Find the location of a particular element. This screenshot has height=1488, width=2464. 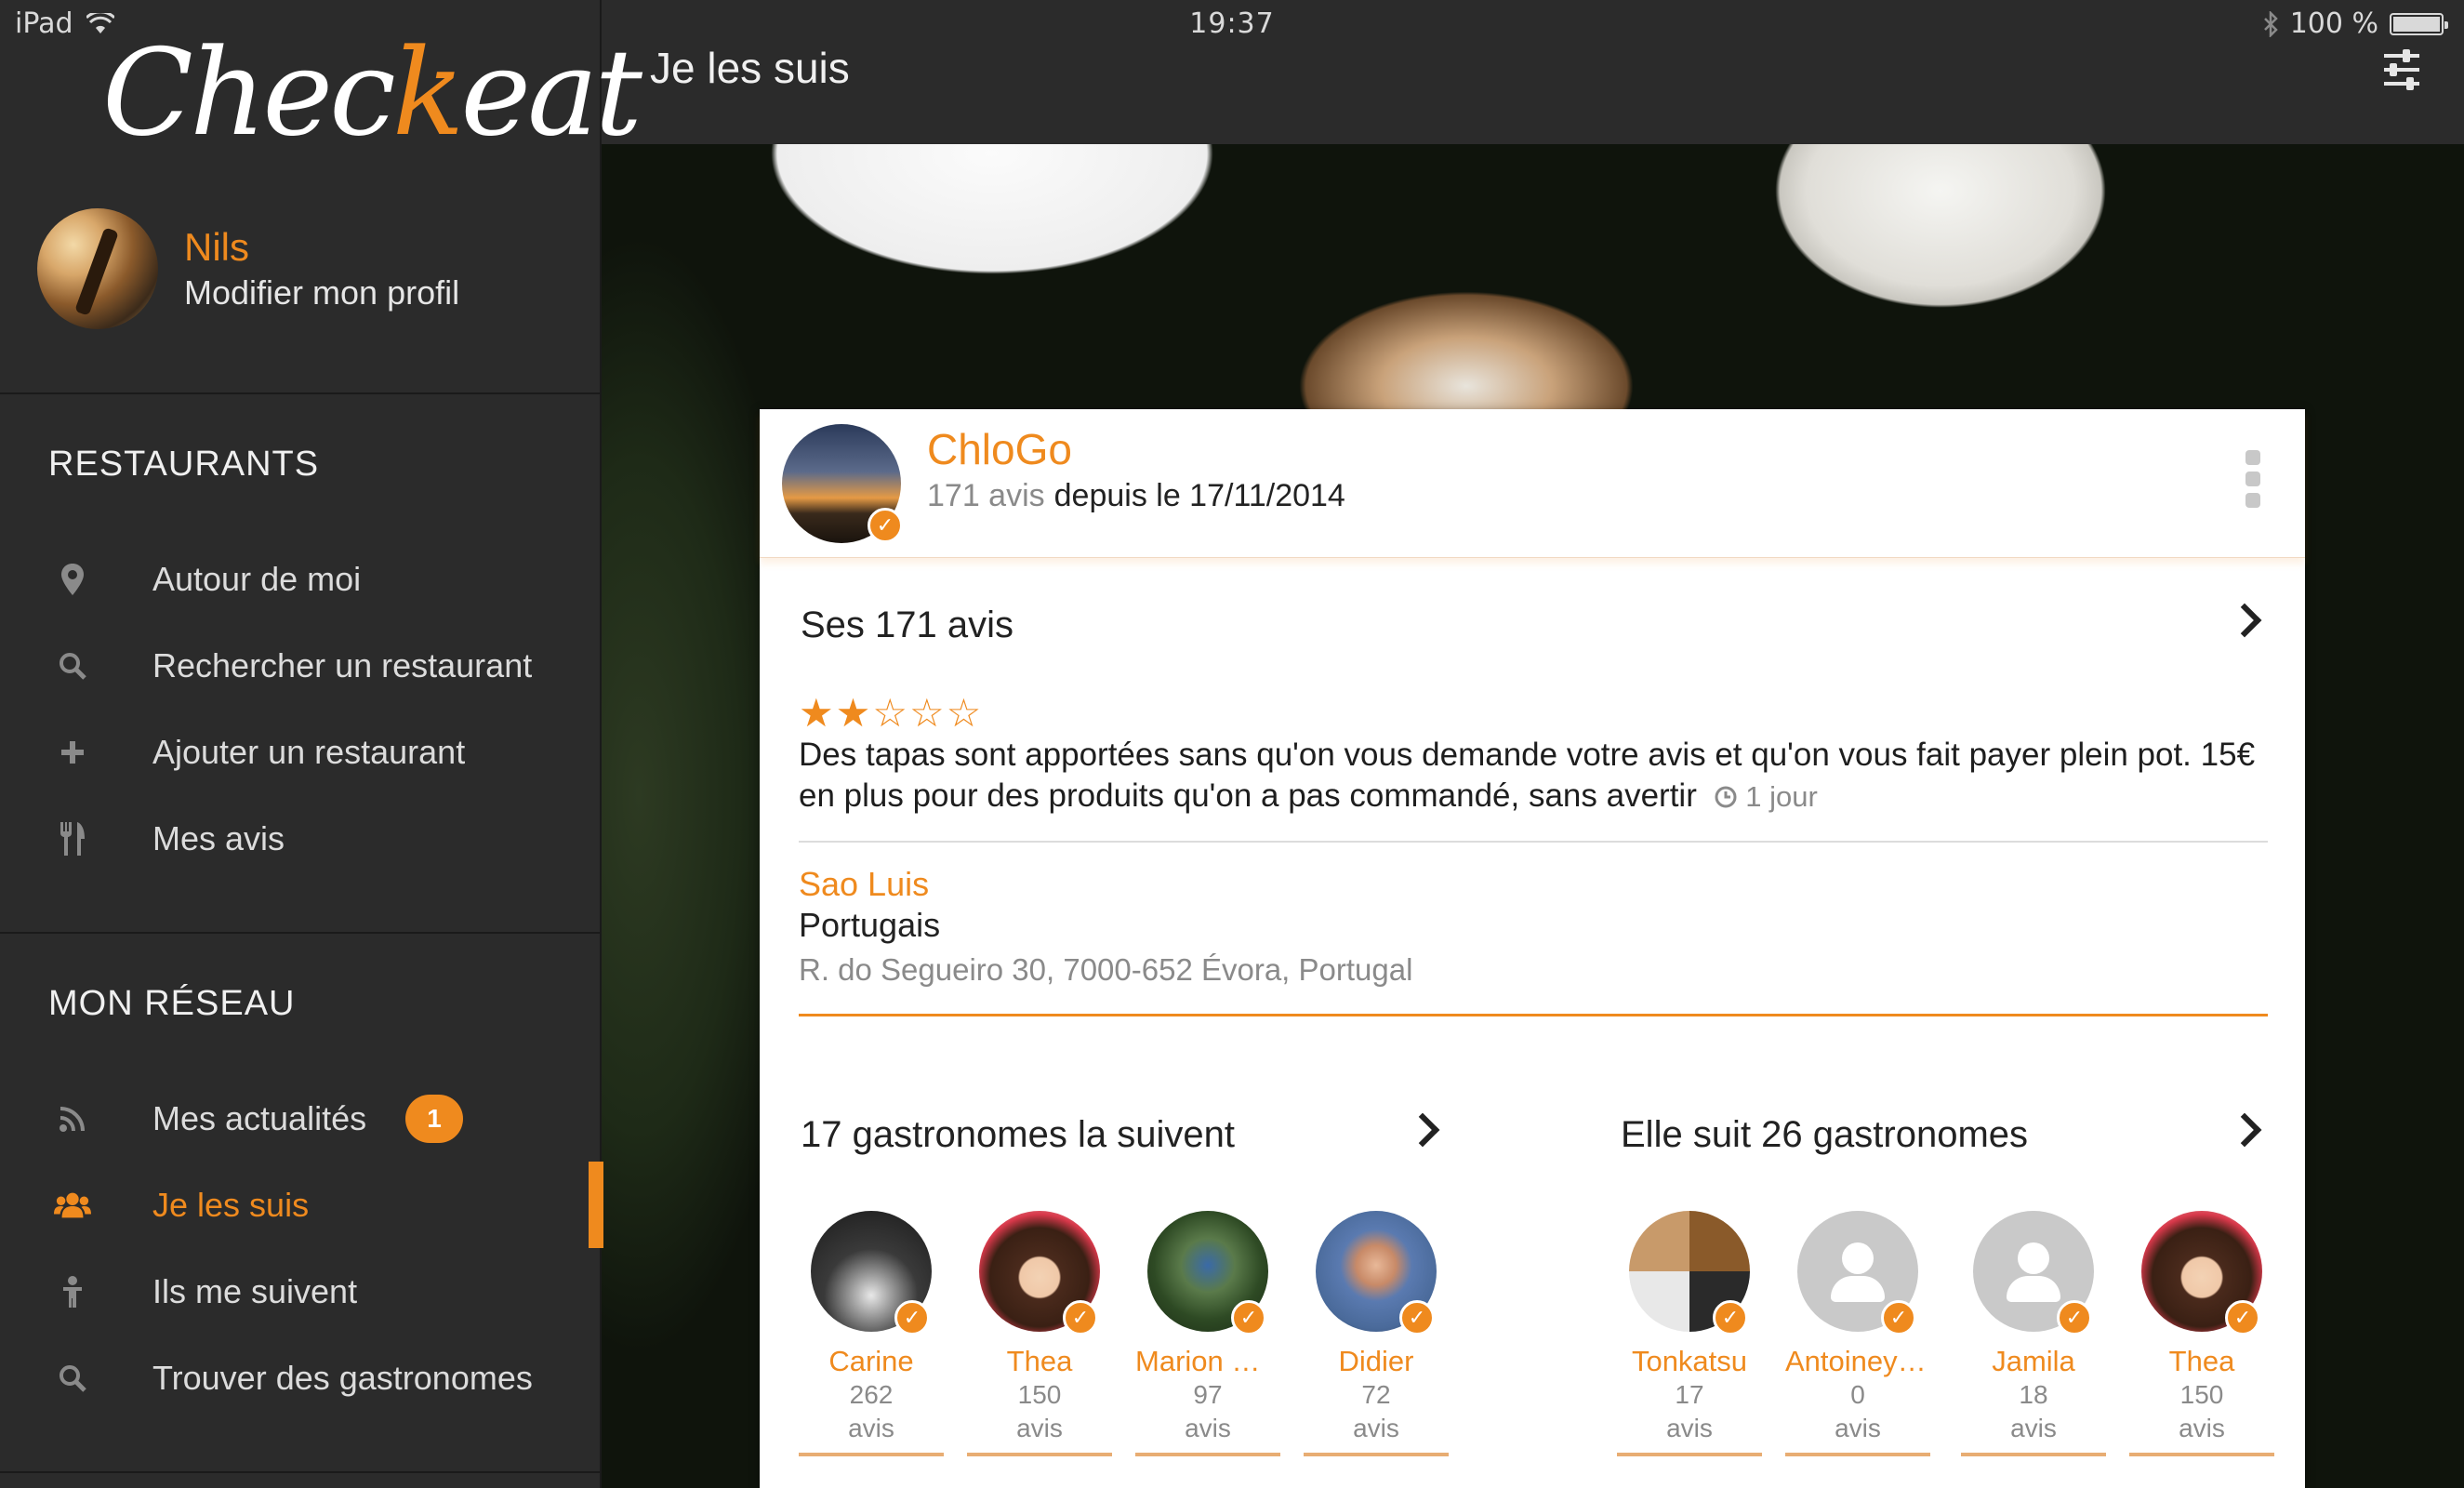

more-options-icon is located at coordinates (2252, 479).